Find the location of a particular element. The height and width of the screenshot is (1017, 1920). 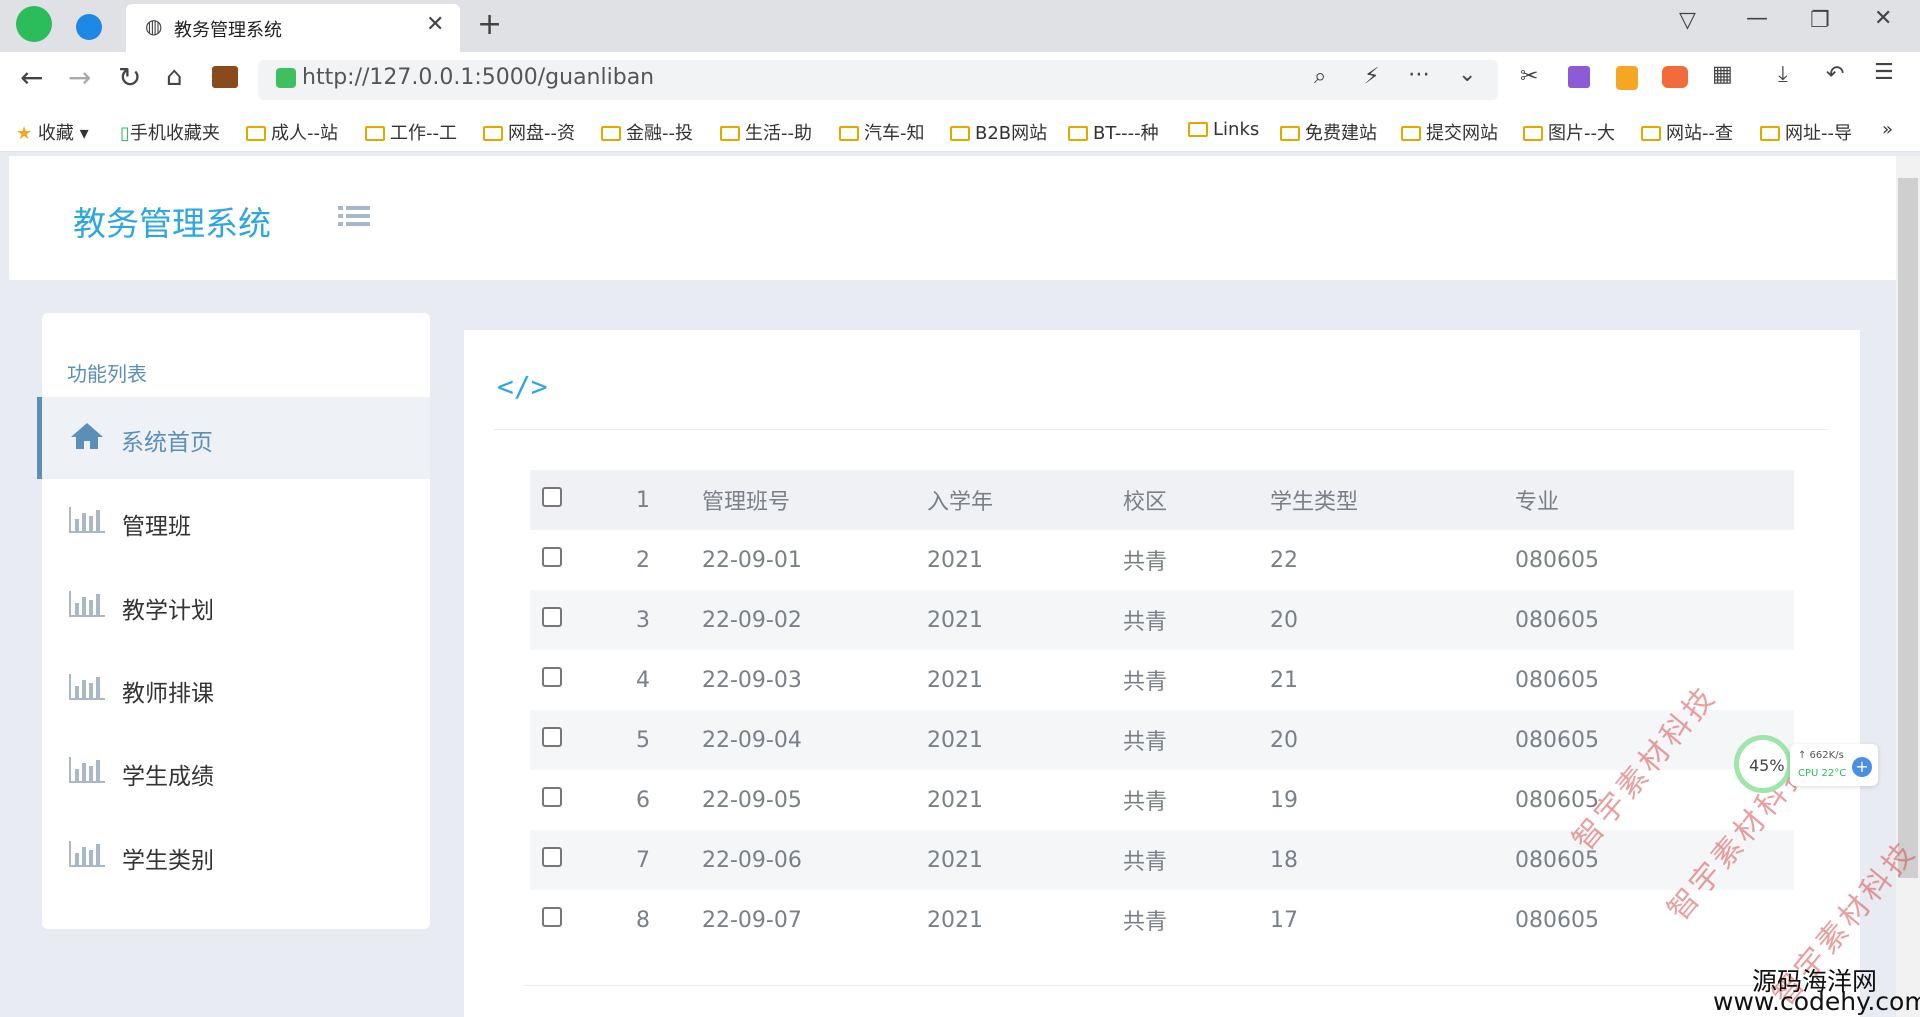

sidebar-item-class: 管理班 is located at coordinates (233, 522).